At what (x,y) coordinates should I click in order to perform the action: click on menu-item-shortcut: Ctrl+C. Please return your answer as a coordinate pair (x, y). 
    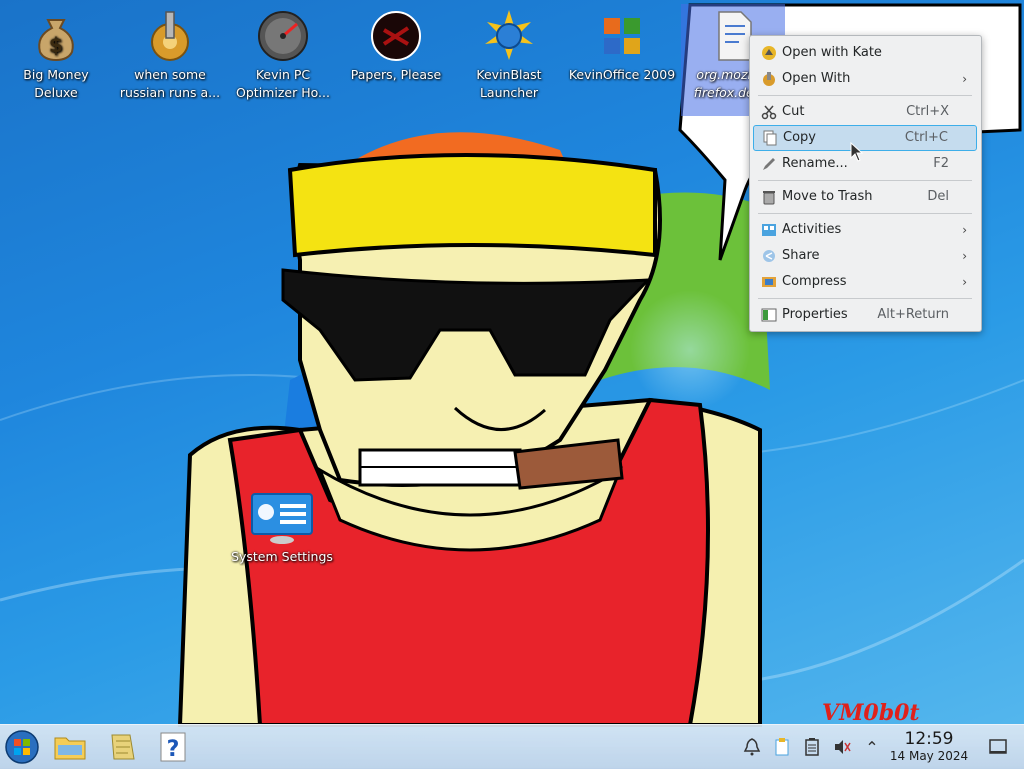
    Looking at the image, I should click on (926, 137).